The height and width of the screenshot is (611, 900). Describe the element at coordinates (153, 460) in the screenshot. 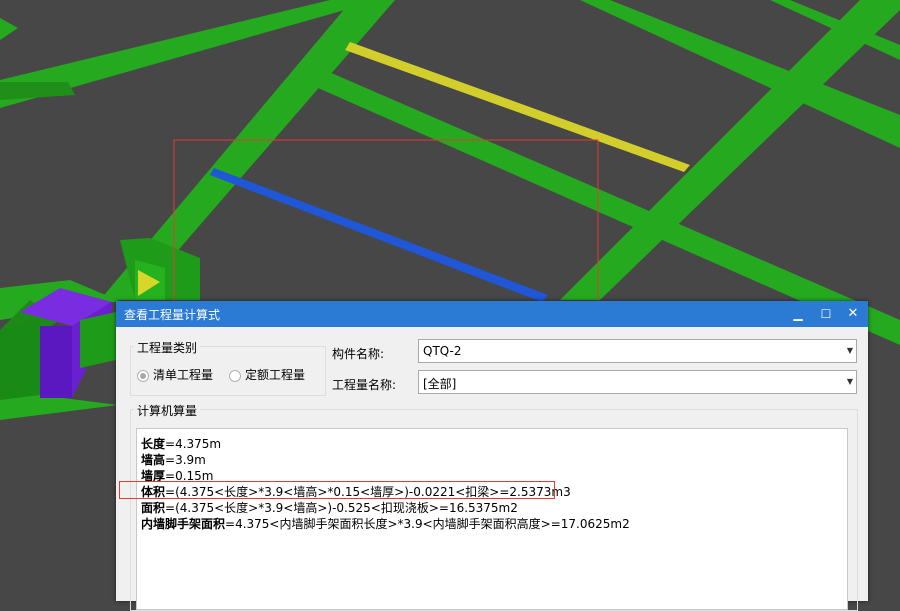

I see `formula-name: 墙高` at that location.